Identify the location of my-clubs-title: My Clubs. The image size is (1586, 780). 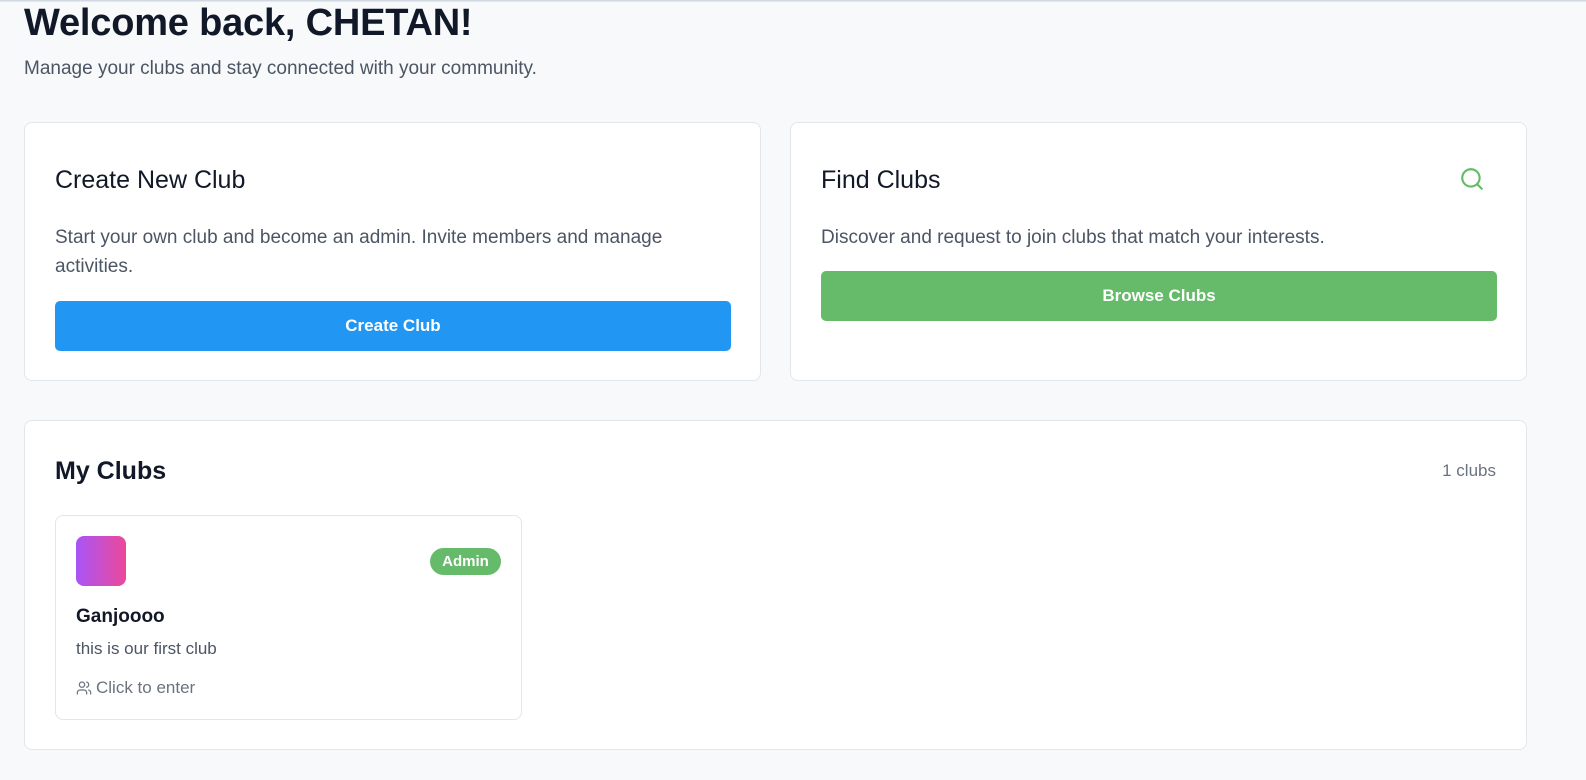
(111, 471).